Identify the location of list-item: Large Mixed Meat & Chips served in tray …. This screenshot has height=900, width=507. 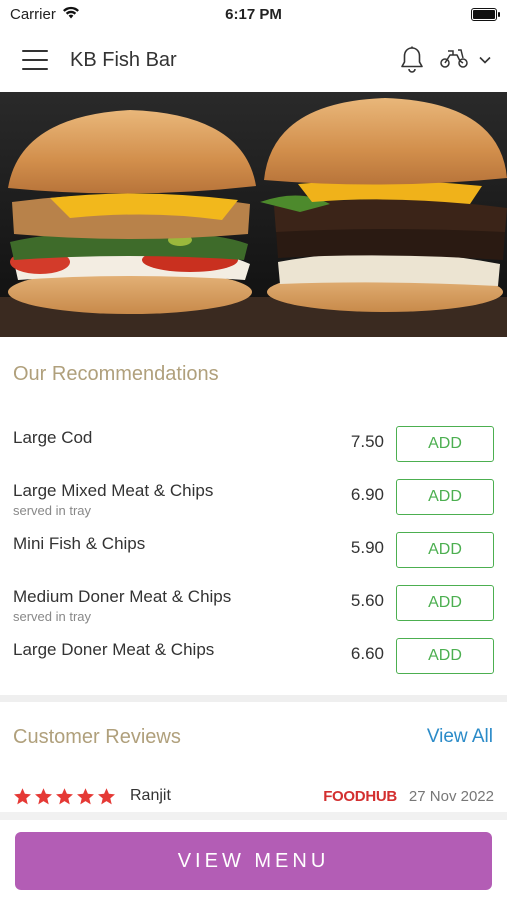
(253, 499).